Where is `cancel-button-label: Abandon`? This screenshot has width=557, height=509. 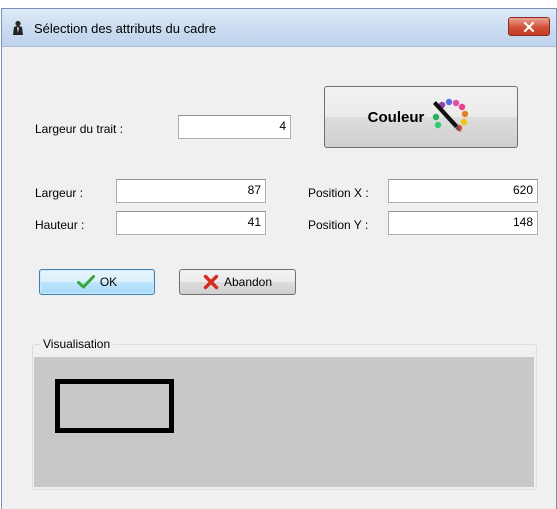 cancel-button-label: Abandon is located at coordinates (248, 282).